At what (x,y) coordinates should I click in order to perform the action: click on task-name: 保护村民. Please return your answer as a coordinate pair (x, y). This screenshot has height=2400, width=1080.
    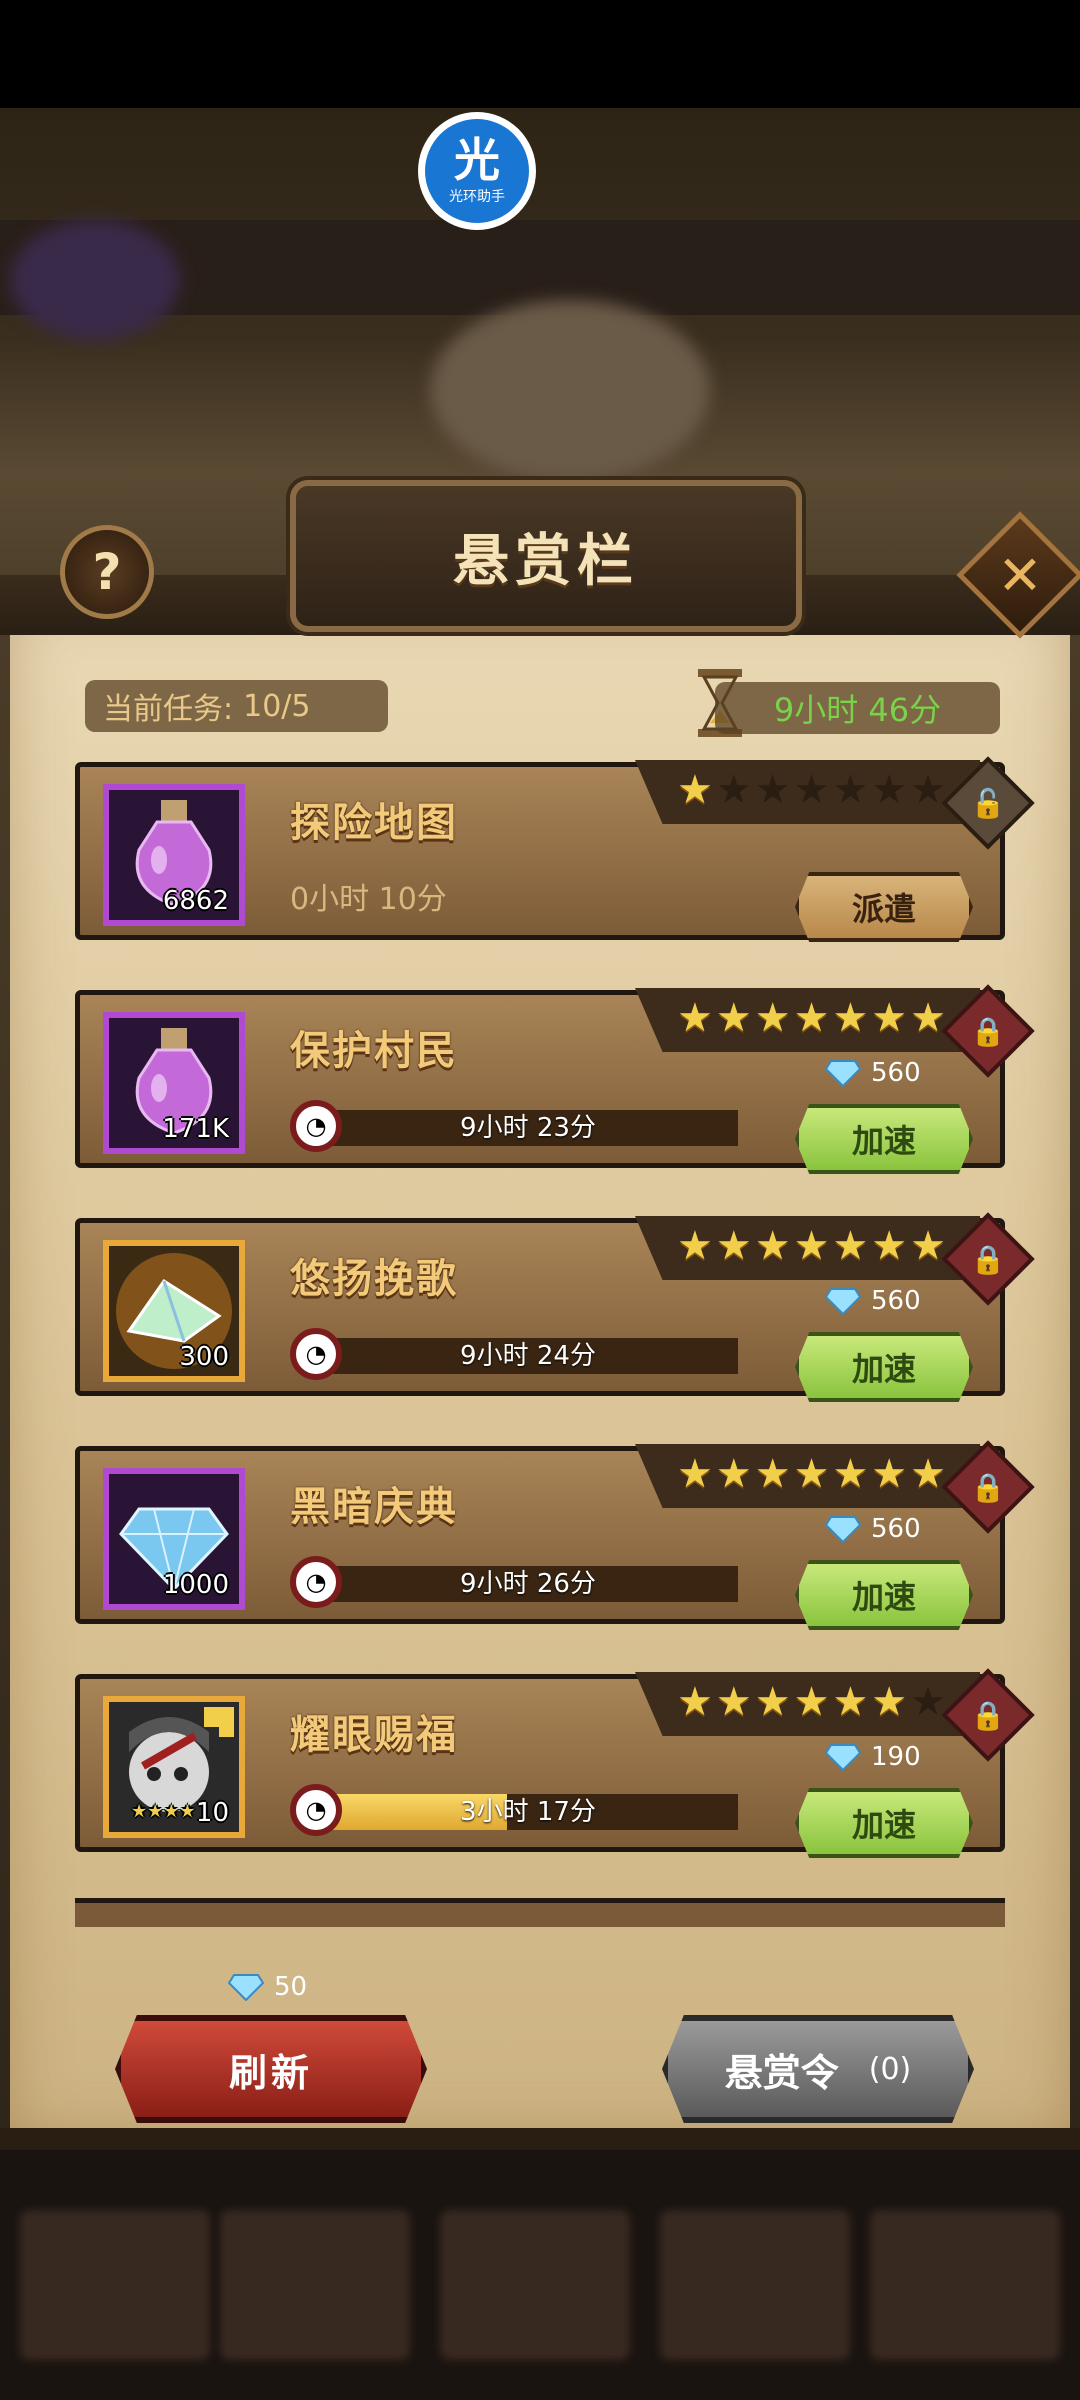
    Looking at the image, I should click on (374, 1051).